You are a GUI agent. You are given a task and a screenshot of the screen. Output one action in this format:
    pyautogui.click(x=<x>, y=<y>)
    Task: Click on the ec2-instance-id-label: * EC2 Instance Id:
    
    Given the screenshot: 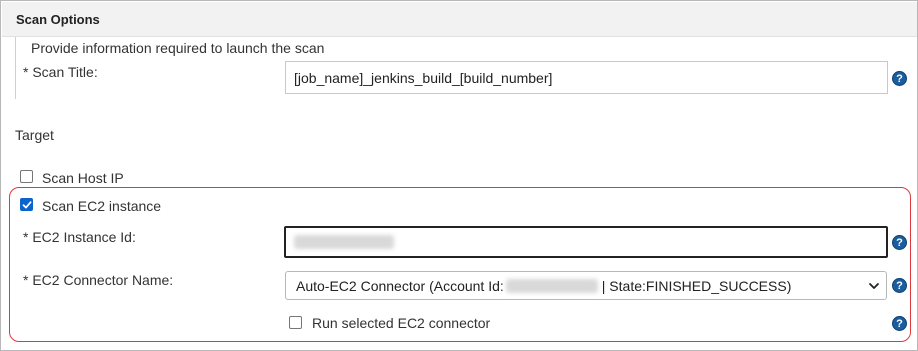 What is the action you would take?
    pyautogui.click(x=79, y=237)
    